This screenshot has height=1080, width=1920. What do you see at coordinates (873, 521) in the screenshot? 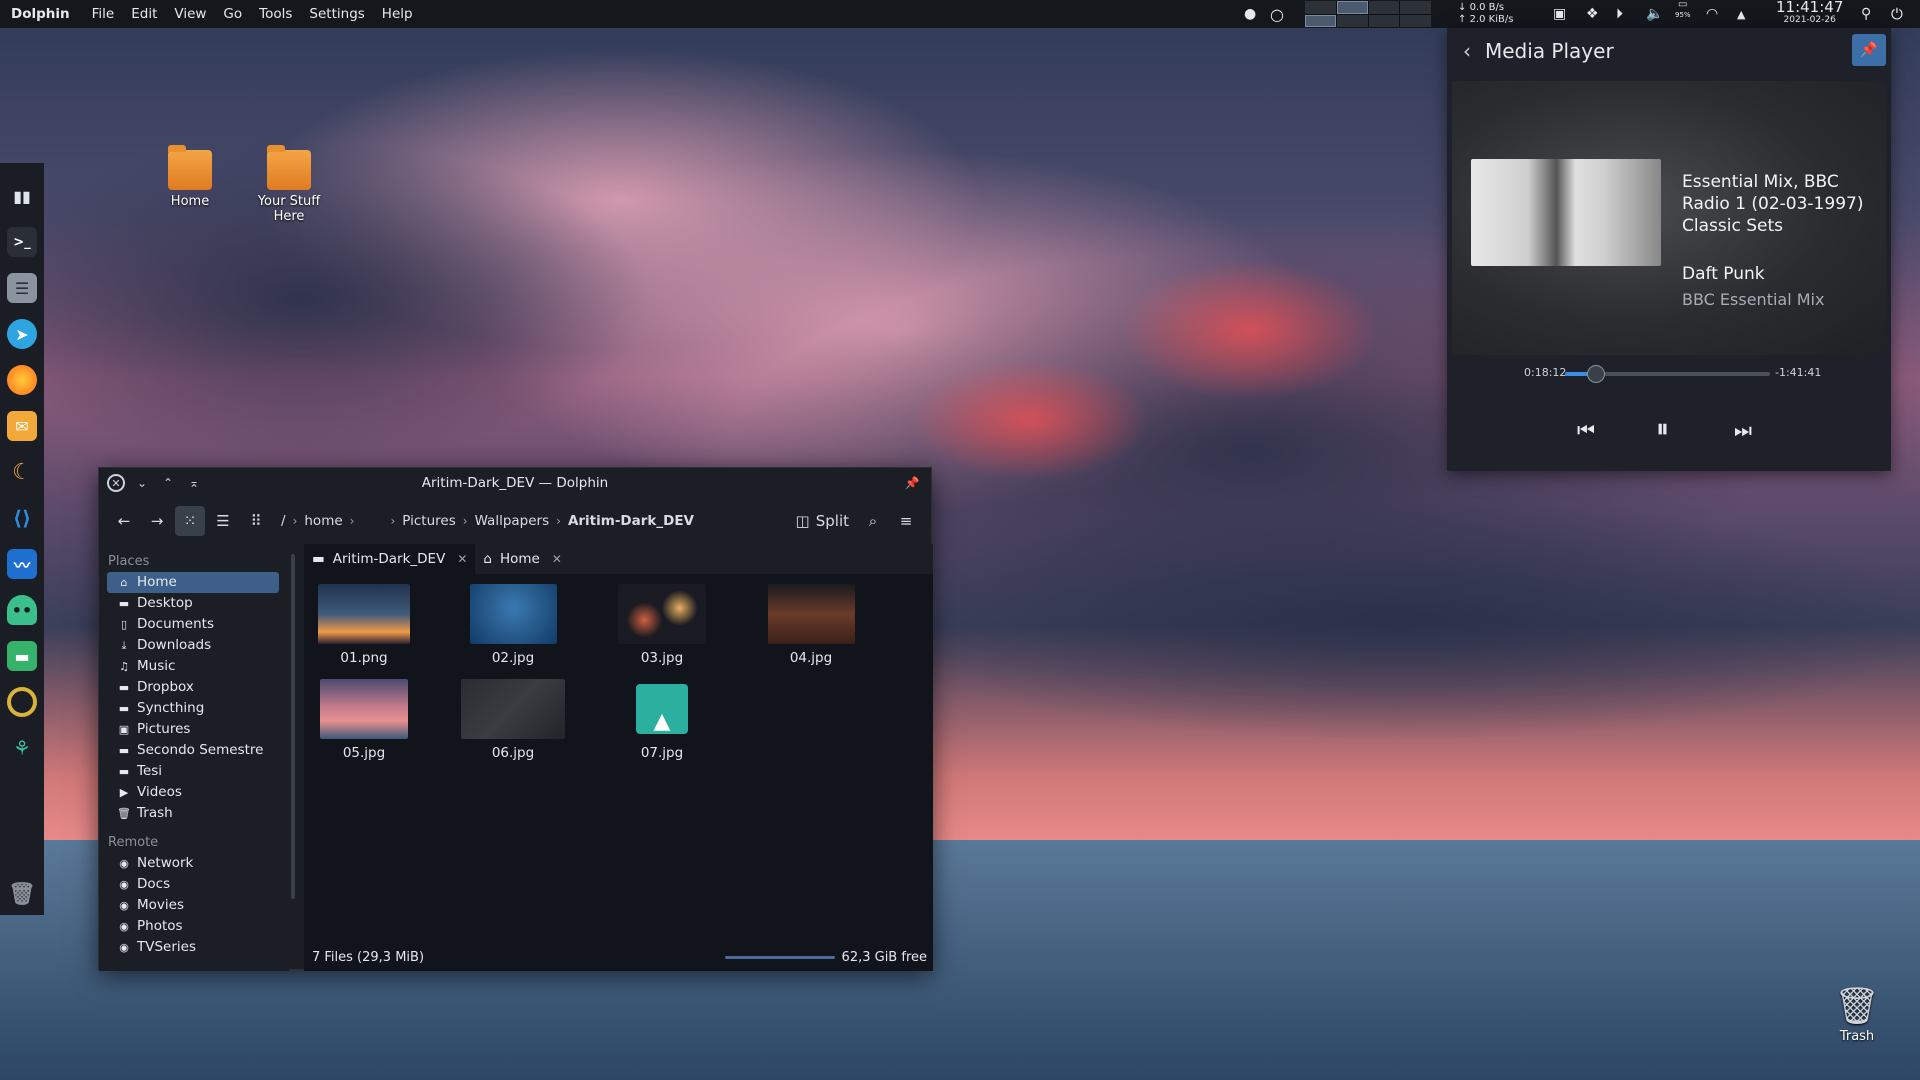
I see `search-icon: ⌕` at bounding box center [873, 521].